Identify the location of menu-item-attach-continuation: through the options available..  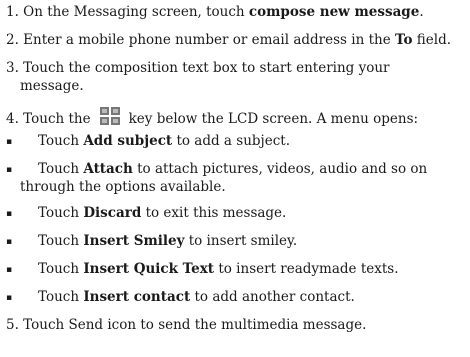
(123, 187).